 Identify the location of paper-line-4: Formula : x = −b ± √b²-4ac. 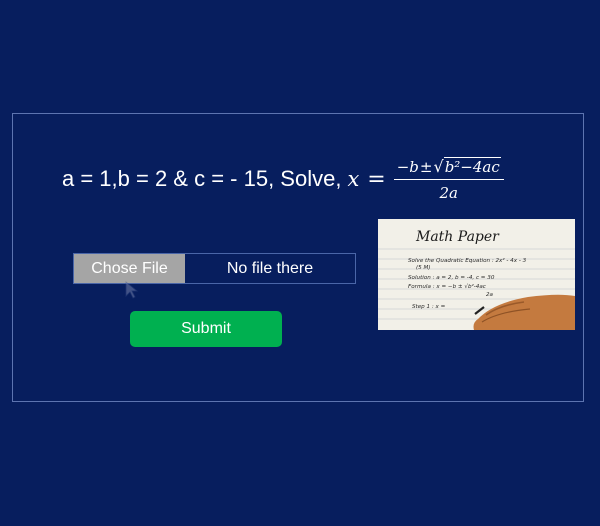
(447, 286).